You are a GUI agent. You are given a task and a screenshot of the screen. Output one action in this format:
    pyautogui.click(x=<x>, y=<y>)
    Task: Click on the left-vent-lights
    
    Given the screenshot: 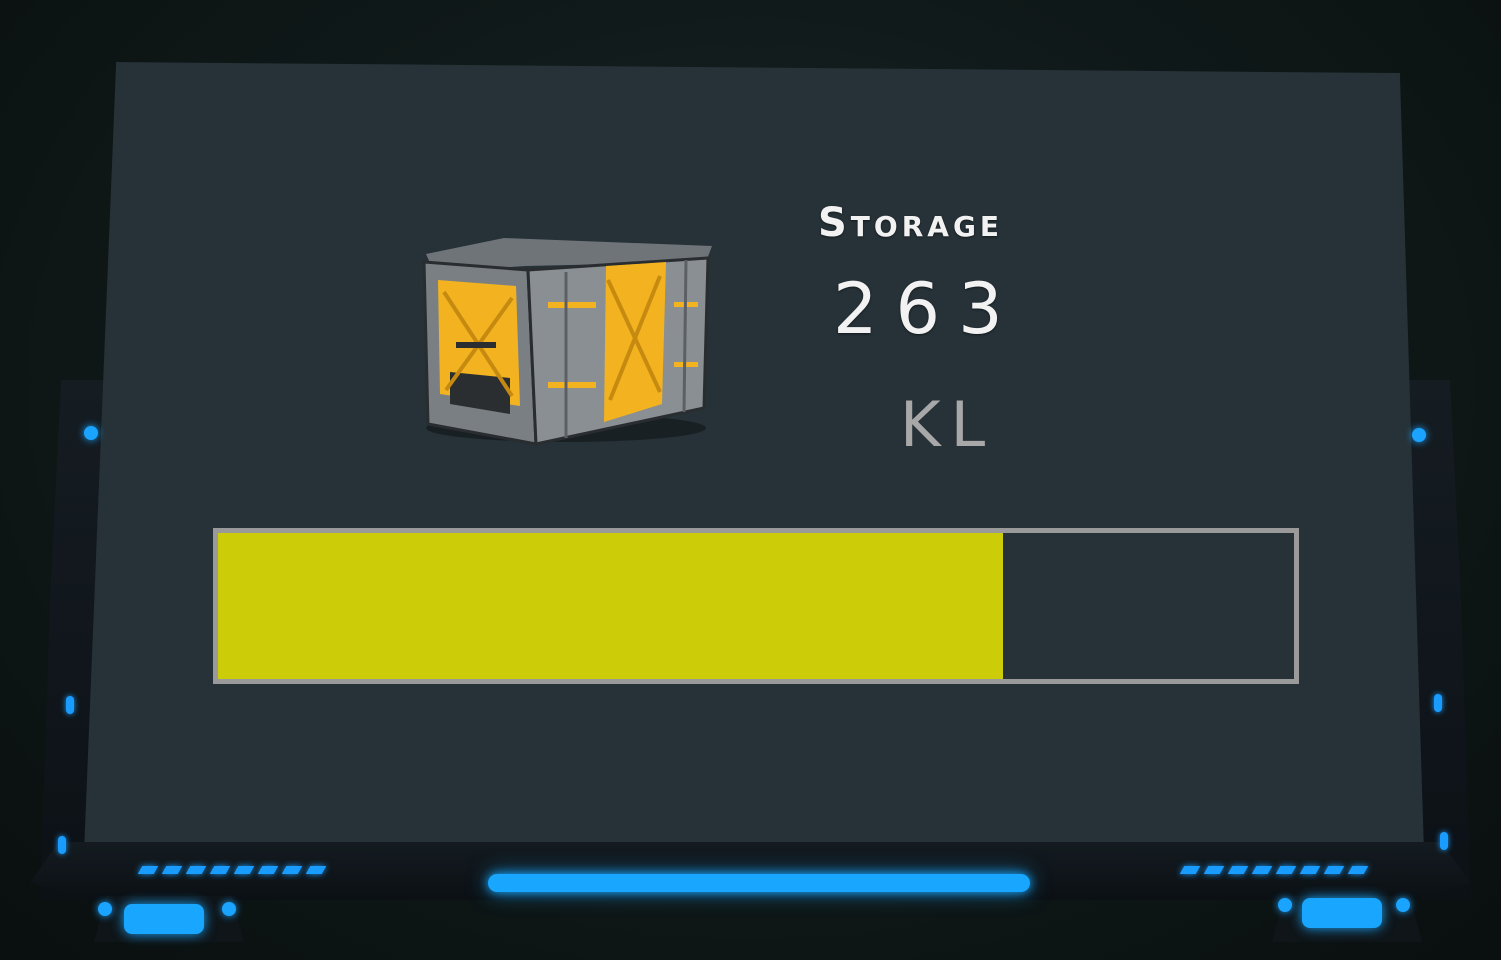 What is the action you would take?
    pyautogui.click(x=232, y=873)
    